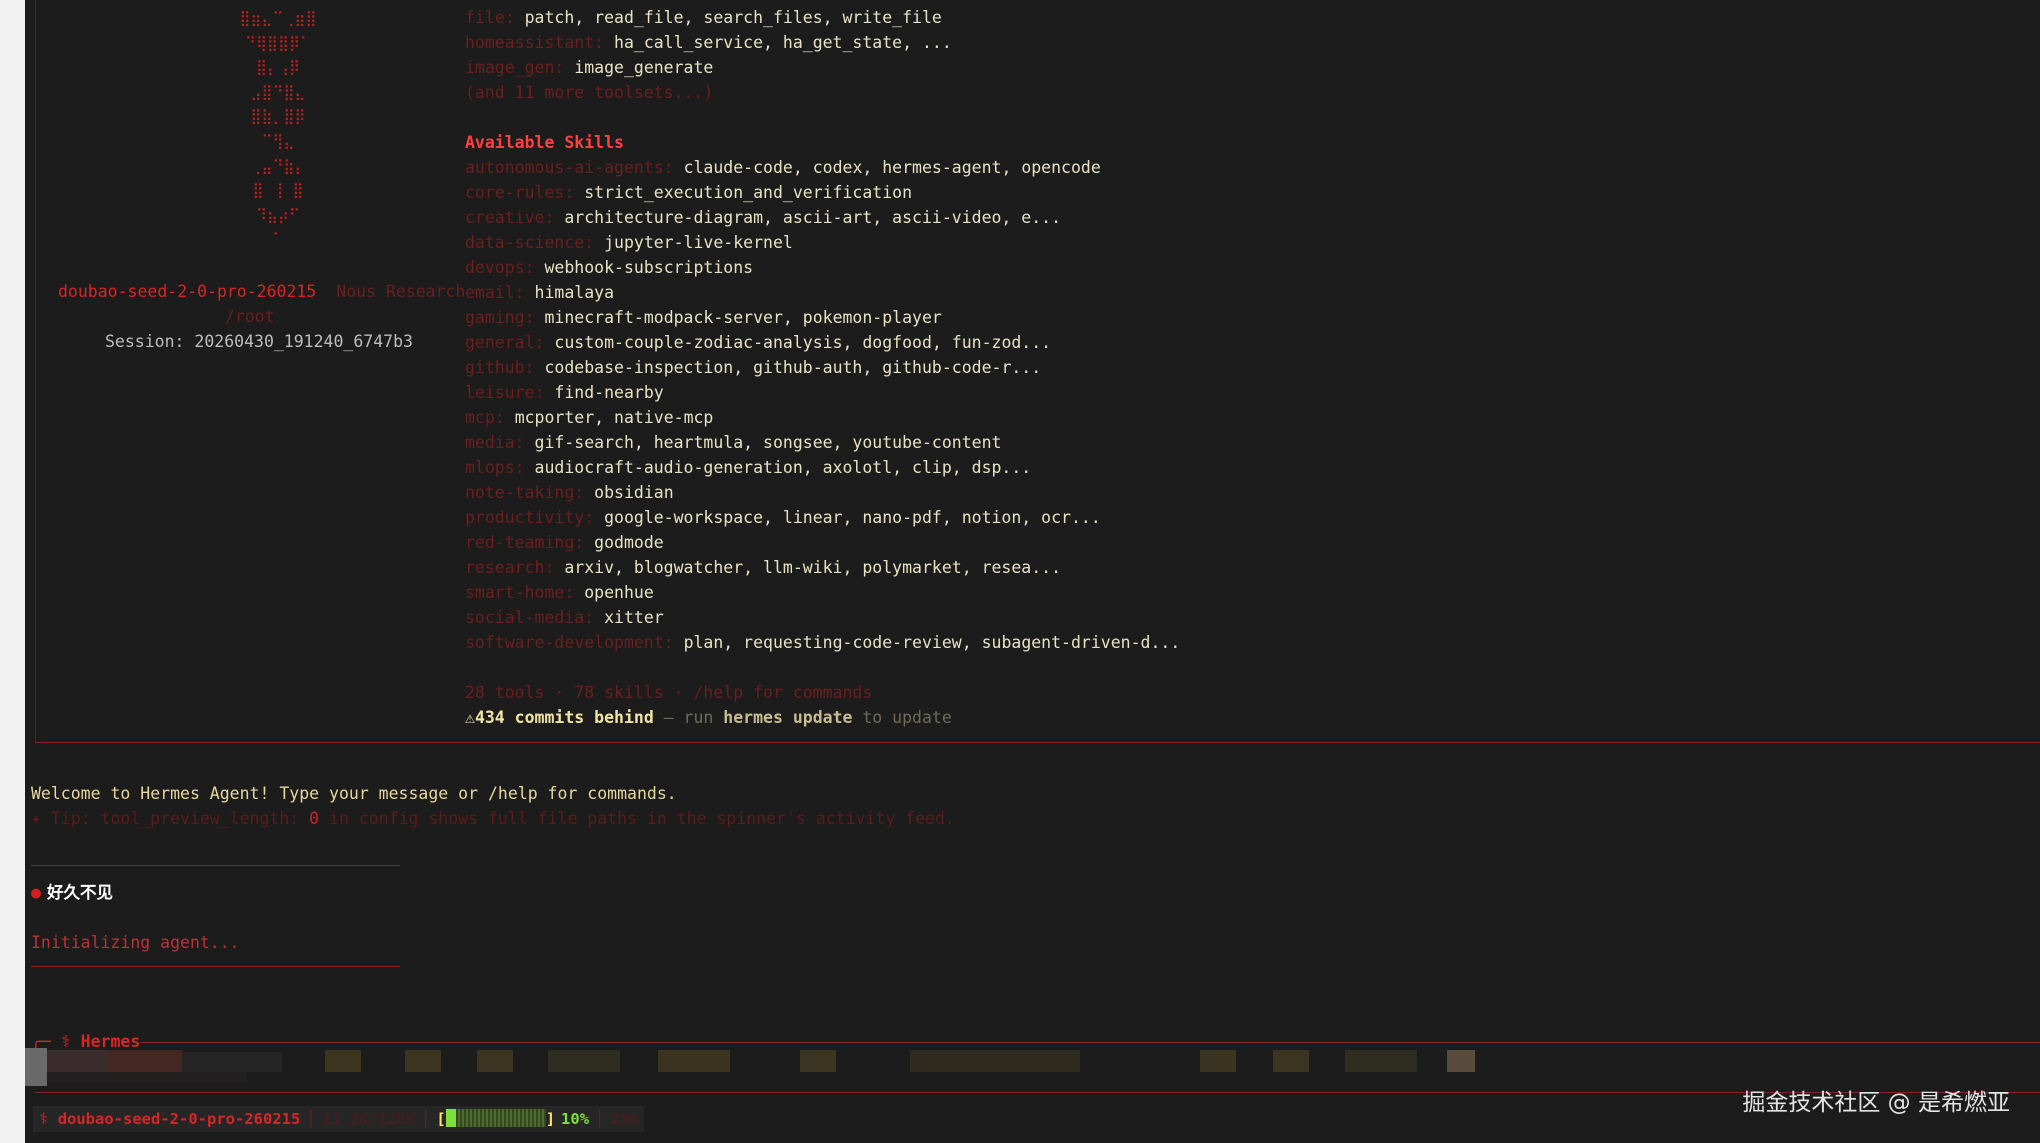 The image size is (2040, 1143). I want to click on banner-org-name: Nous Research, so click(401, 291).